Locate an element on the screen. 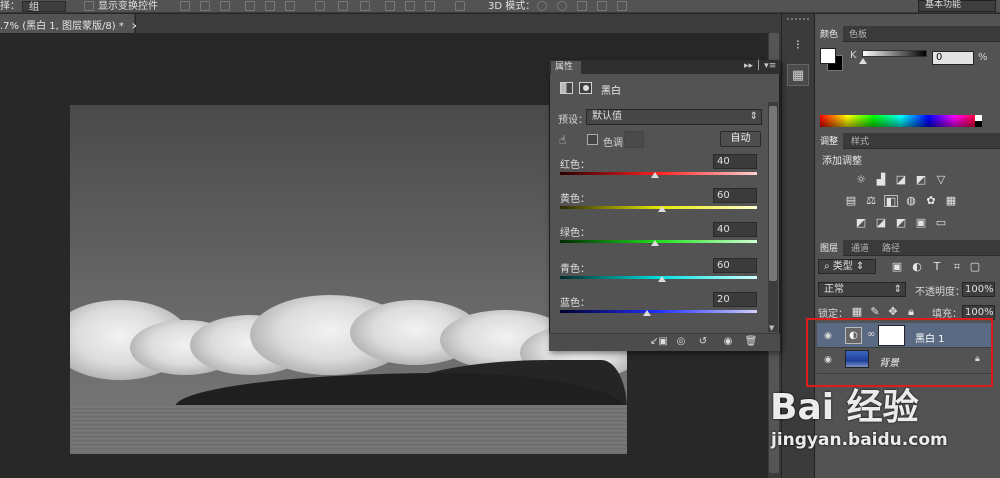 Image resolution: width=1000 pixels, height=478 pixels. opacity-field: 100% is located at coordinates (978, 289).